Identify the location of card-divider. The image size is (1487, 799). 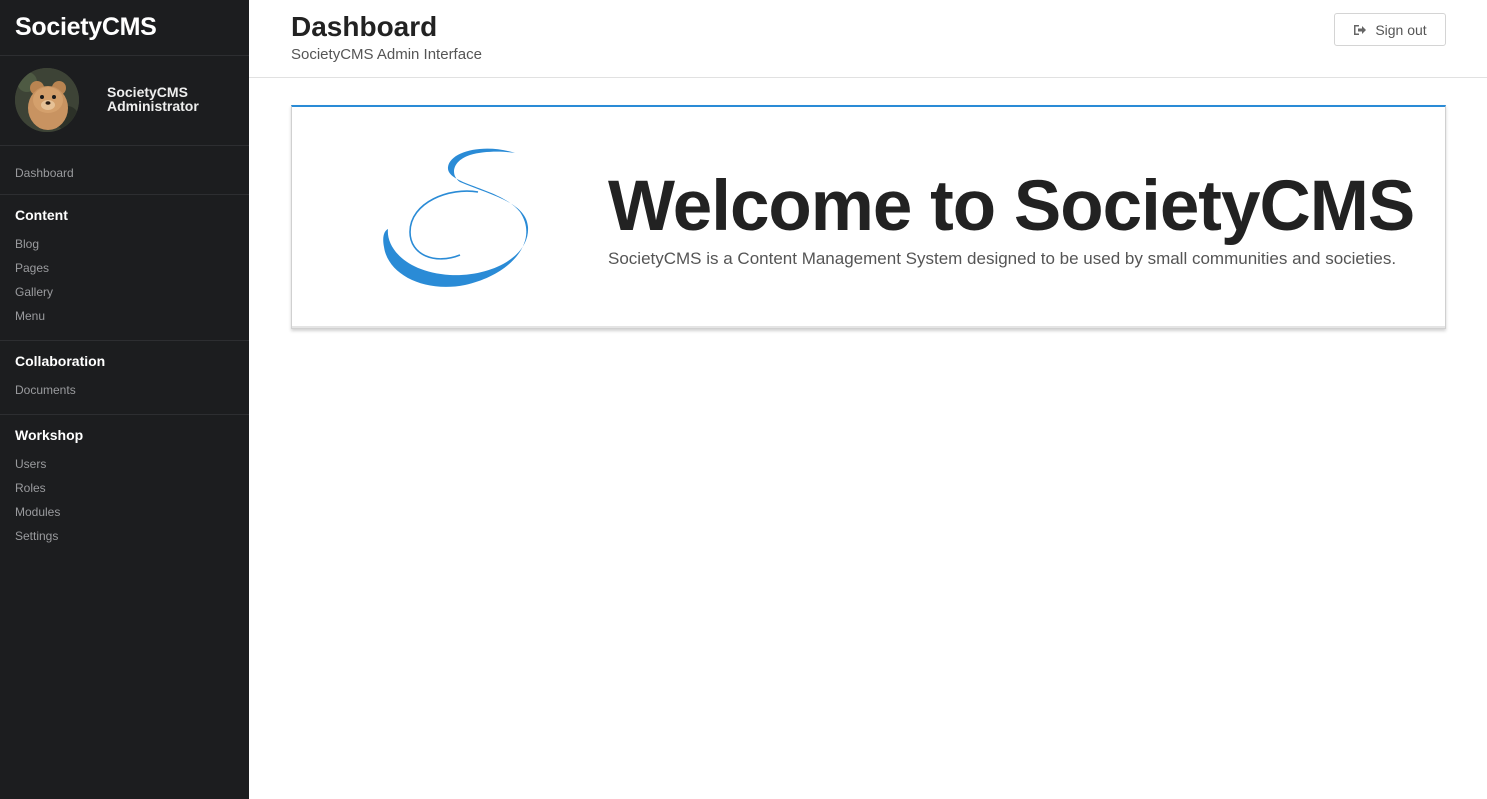
(868, 327).